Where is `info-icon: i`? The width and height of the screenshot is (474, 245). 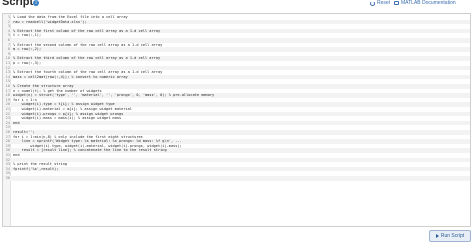
info-icon: i is located at coordinates (36, 3).